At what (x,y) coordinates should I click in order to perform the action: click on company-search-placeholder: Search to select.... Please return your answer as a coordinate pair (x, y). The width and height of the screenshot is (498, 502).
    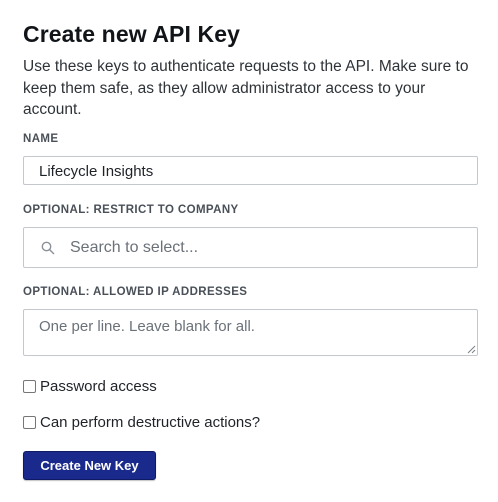
    Looking at the image, I should click on (134, 247).